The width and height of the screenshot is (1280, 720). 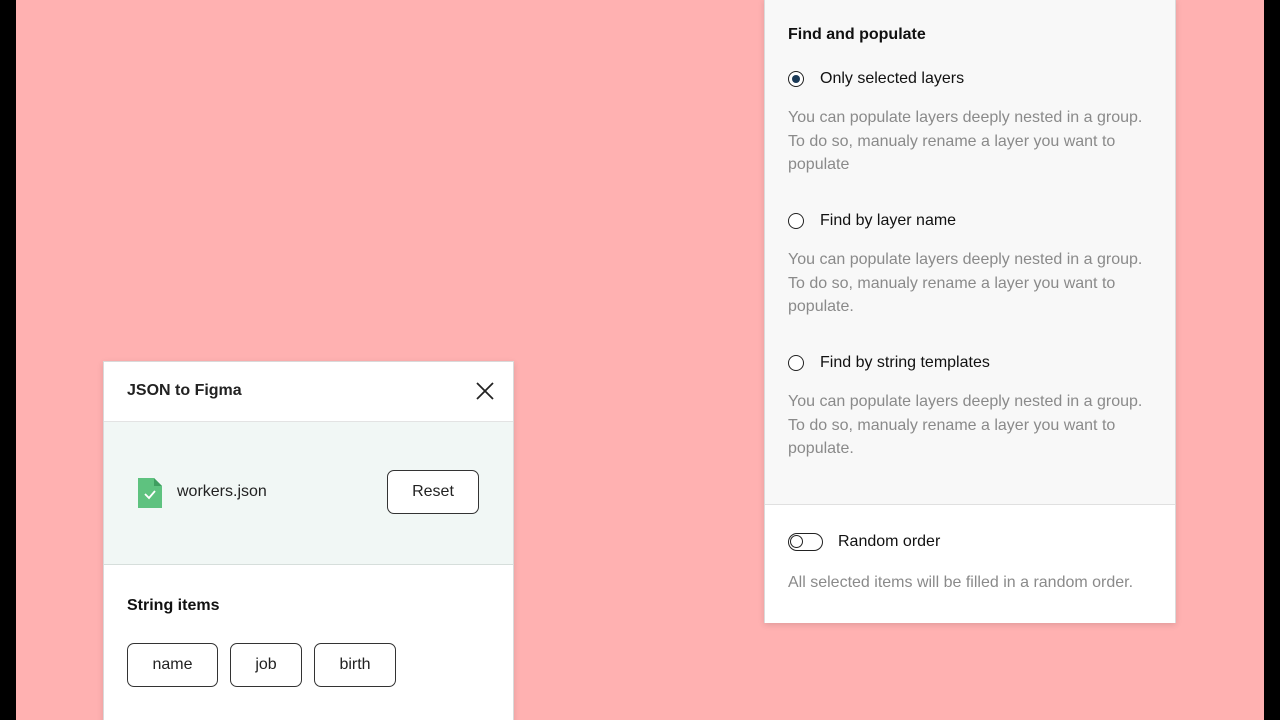 I want to click on string-items-section: String items name job birth, so click(x=308, y=642).